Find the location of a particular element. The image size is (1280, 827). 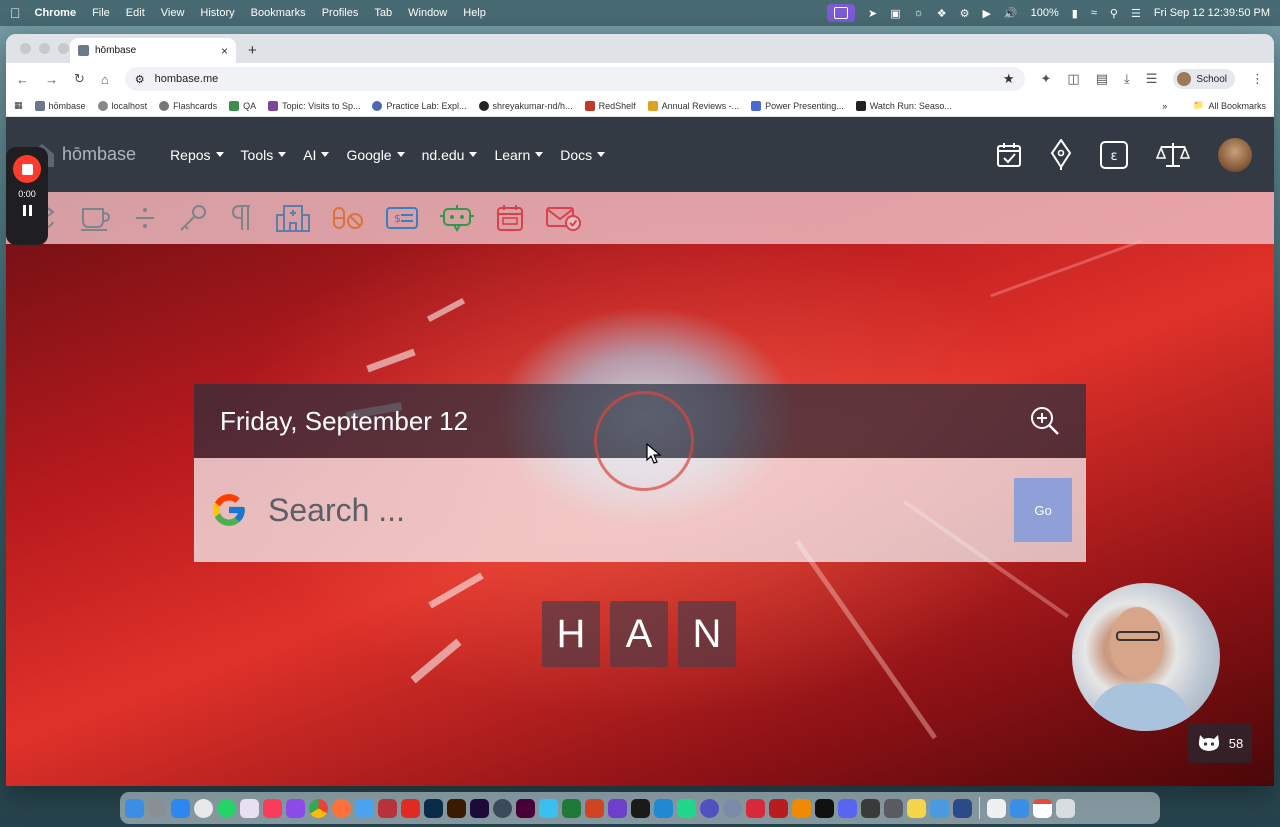

slack-icon is located at coordinates (249, 808).